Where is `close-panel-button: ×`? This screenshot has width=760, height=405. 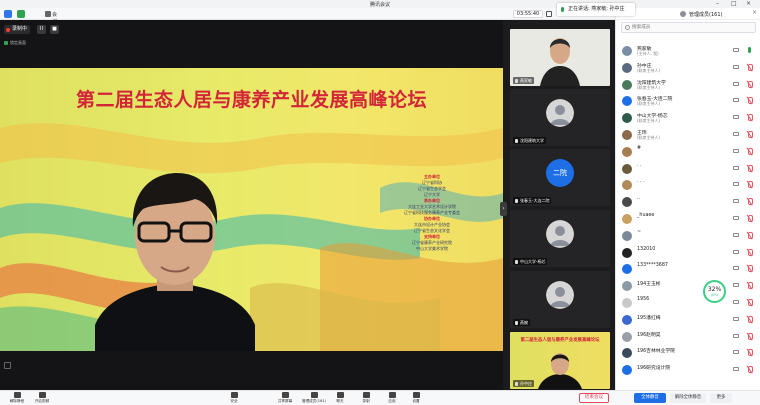
close-panel-button: × is located at coordinates (754, 12).